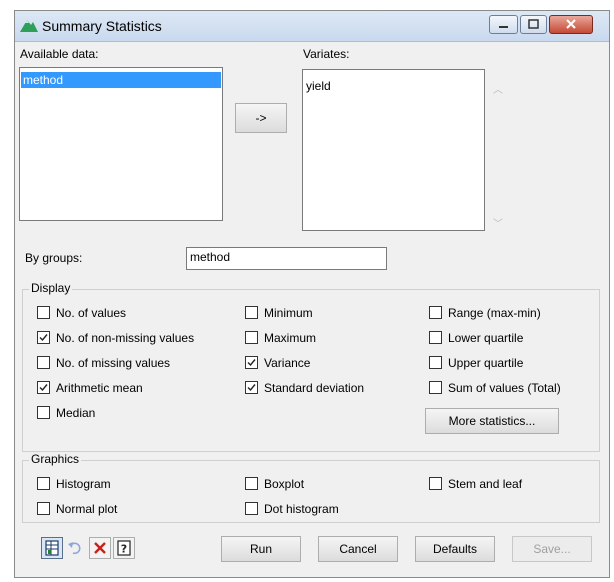 The image size is (614, 582). What do you see at coordinates (59, 54) in the screenshot?
I see `available-data-label: Available data:` at bounding box center [59, 54].